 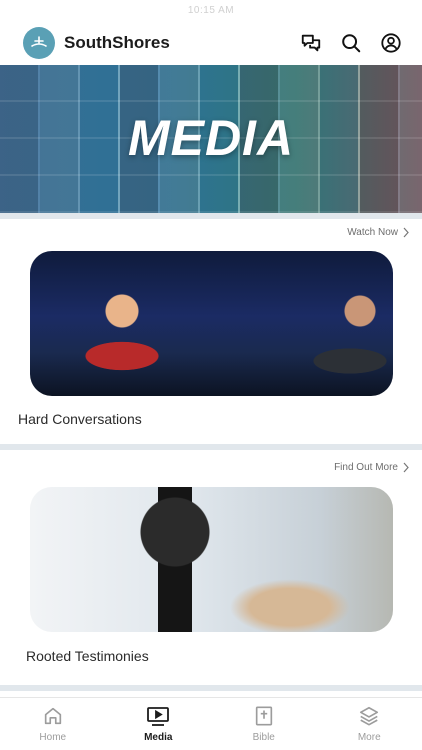 I want to click on tab-label: Media, so click(x=158, y=737).